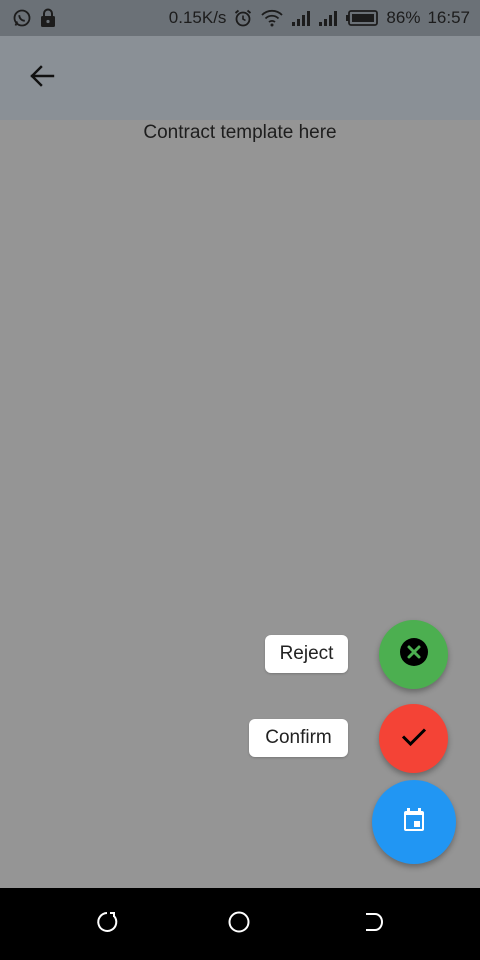  Describe the element at coordinates (362, 18) in the screenshot. I see `battery-icon` at that location.